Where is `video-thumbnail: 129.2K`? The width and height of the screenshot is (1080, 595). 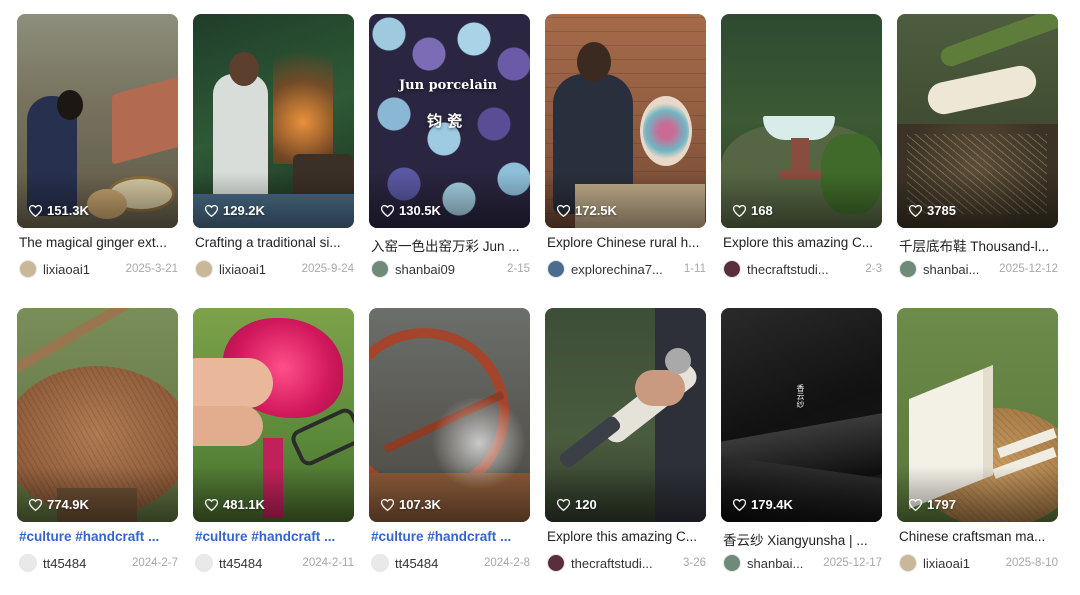
video-thumbnail: 129.2K is located at coordinates (273, 121).